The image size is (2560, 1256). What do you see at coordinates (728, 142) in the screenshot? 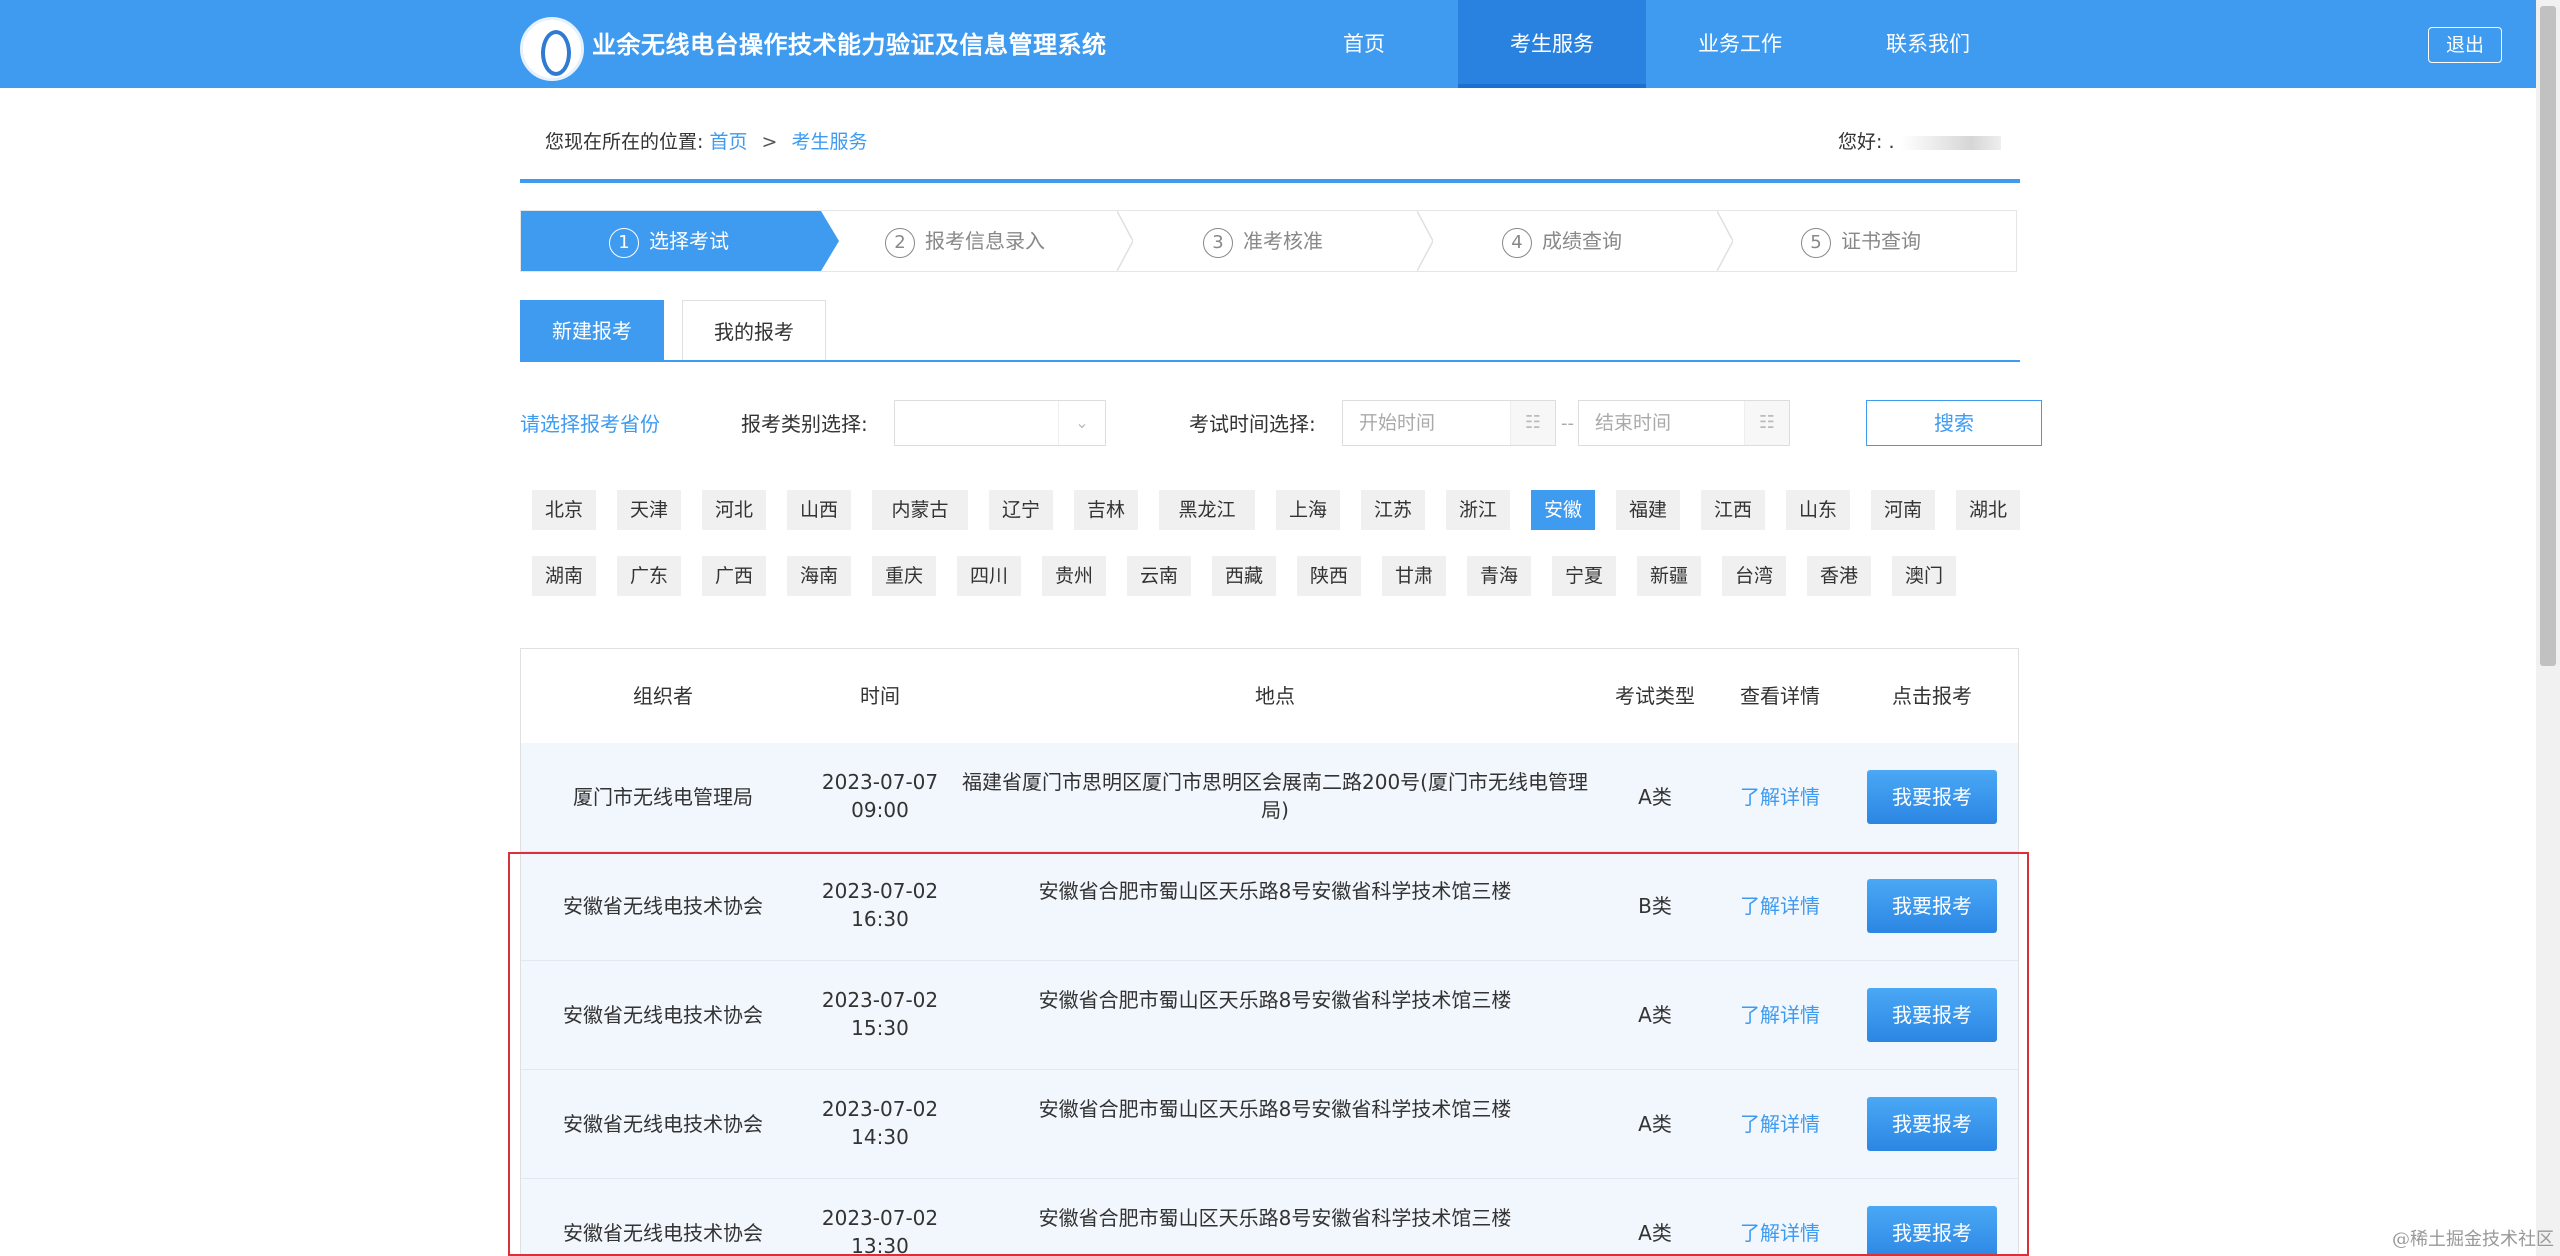
I see `breadcrumb-home-link: 首页` at bounding box center [728, 142].